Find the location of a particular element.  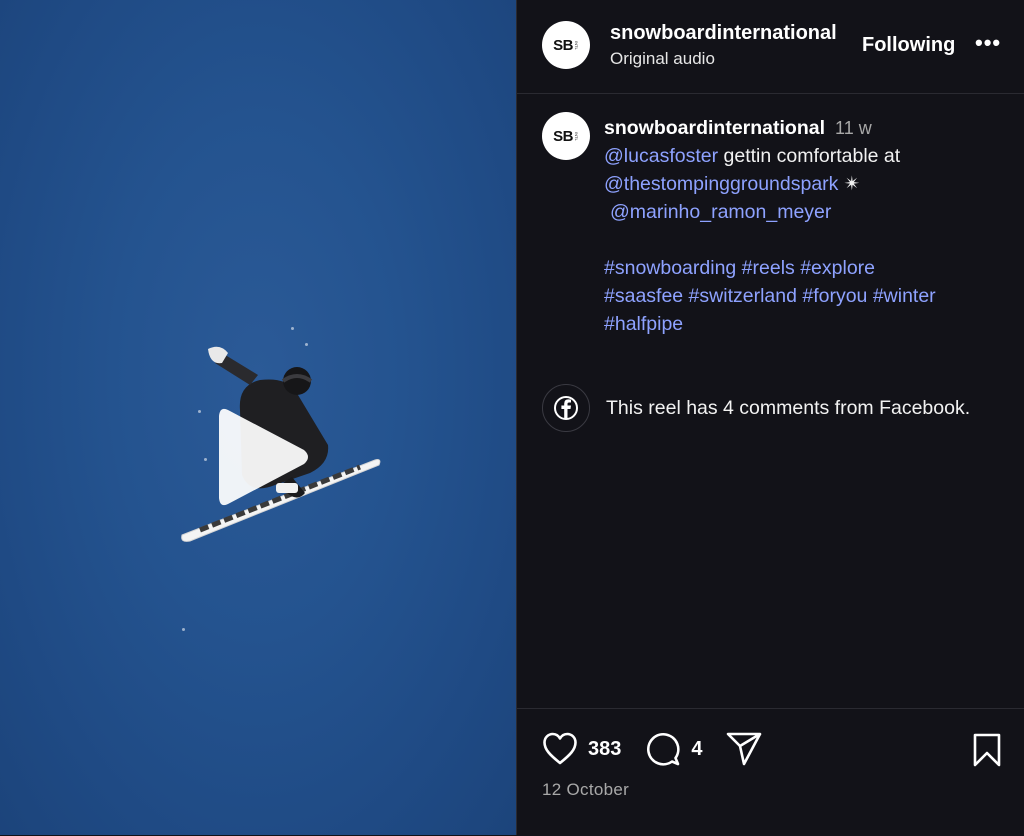

comment-bubble-icon is located at coordinates (663, 749).